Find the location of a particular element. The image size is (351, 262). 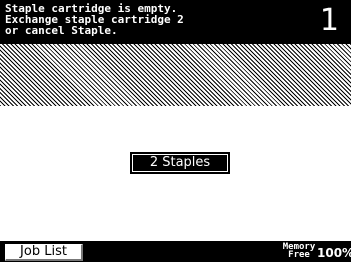

memory-label-bottom: Free is located at coordinates (299, 255).